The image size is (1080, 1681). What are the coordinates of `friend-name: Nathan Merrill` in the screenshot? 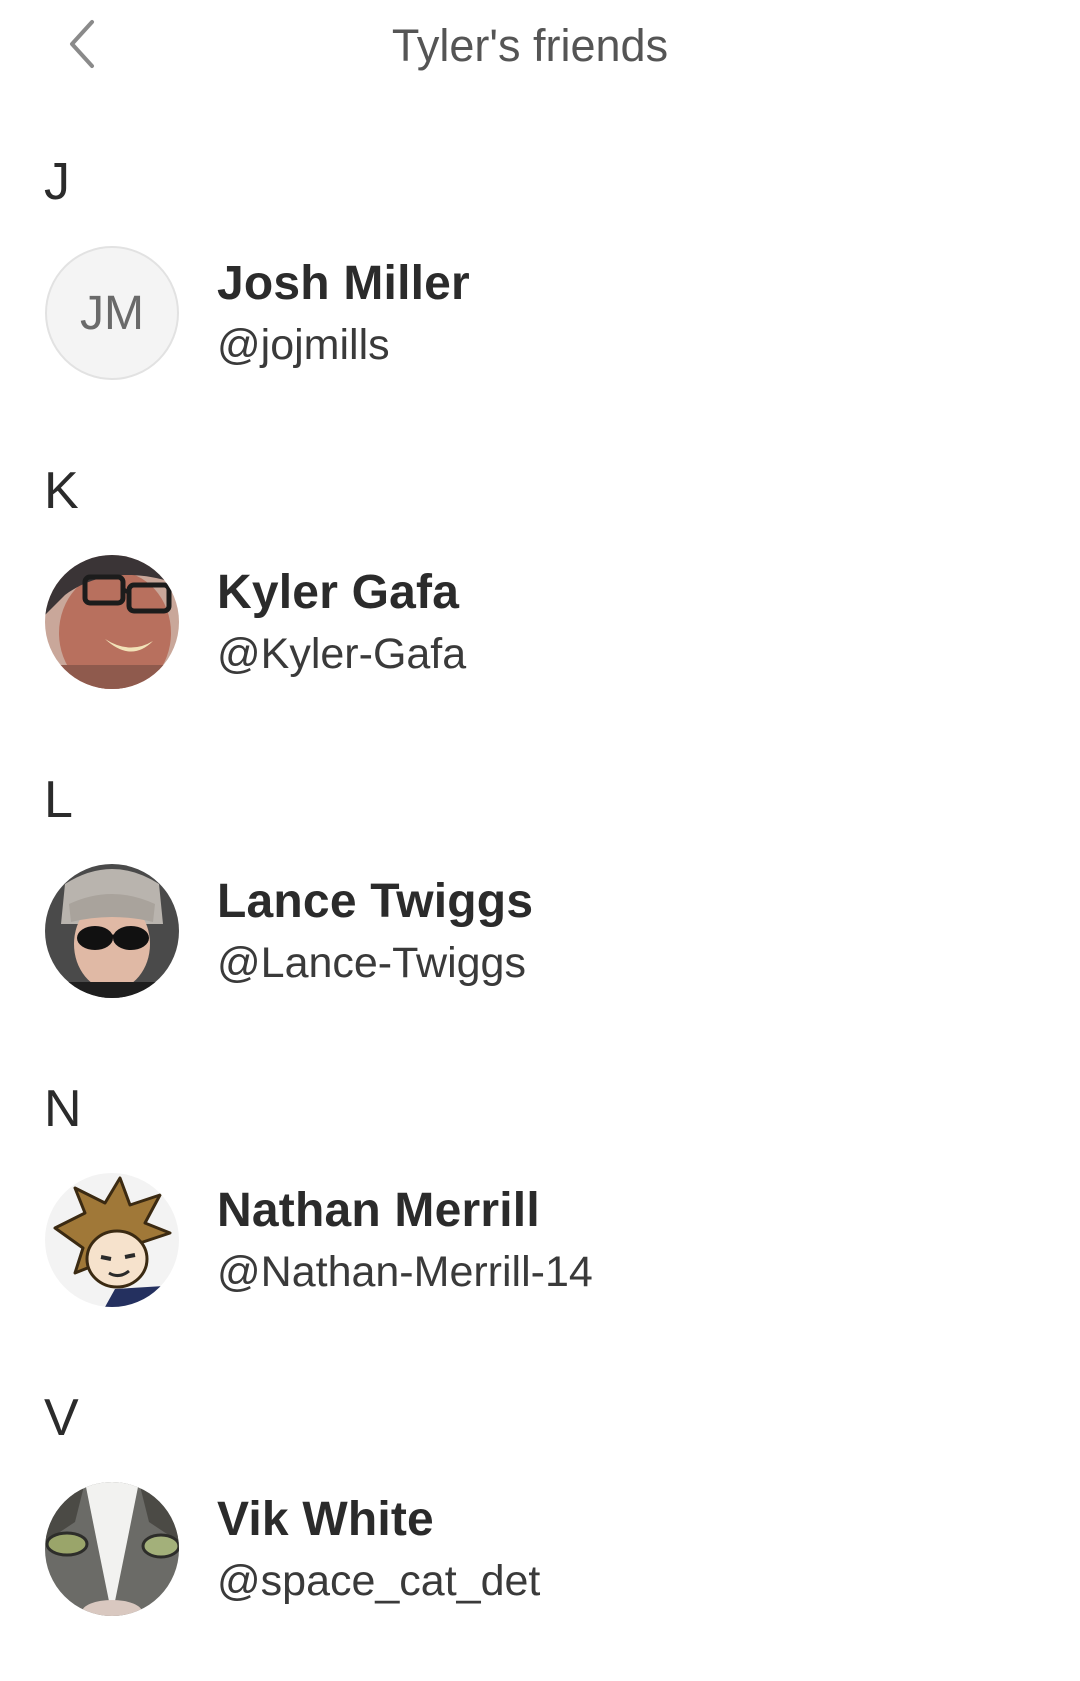 It's located at (378, 1210).